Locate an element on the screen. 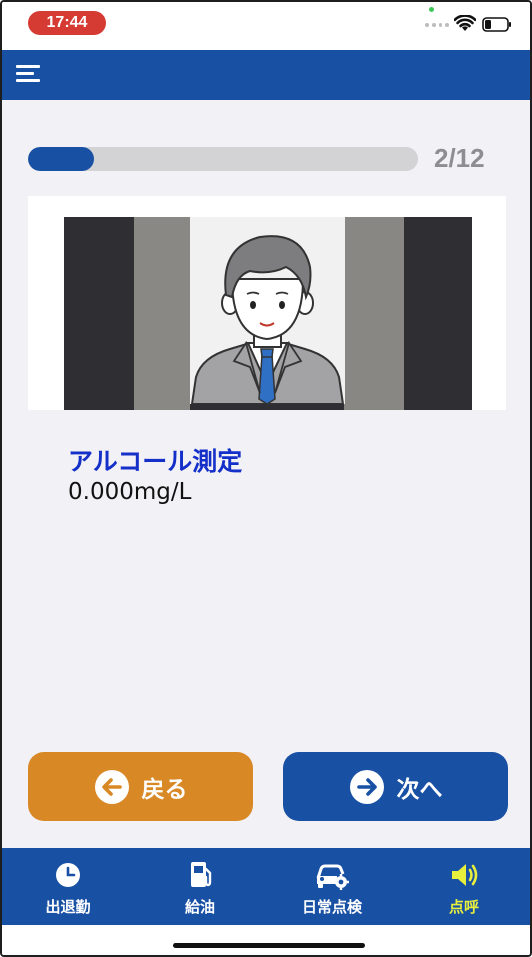 The height and width of the screenshot is (957, 532). tab-label: 給油 is located at coordinates (199, 907).